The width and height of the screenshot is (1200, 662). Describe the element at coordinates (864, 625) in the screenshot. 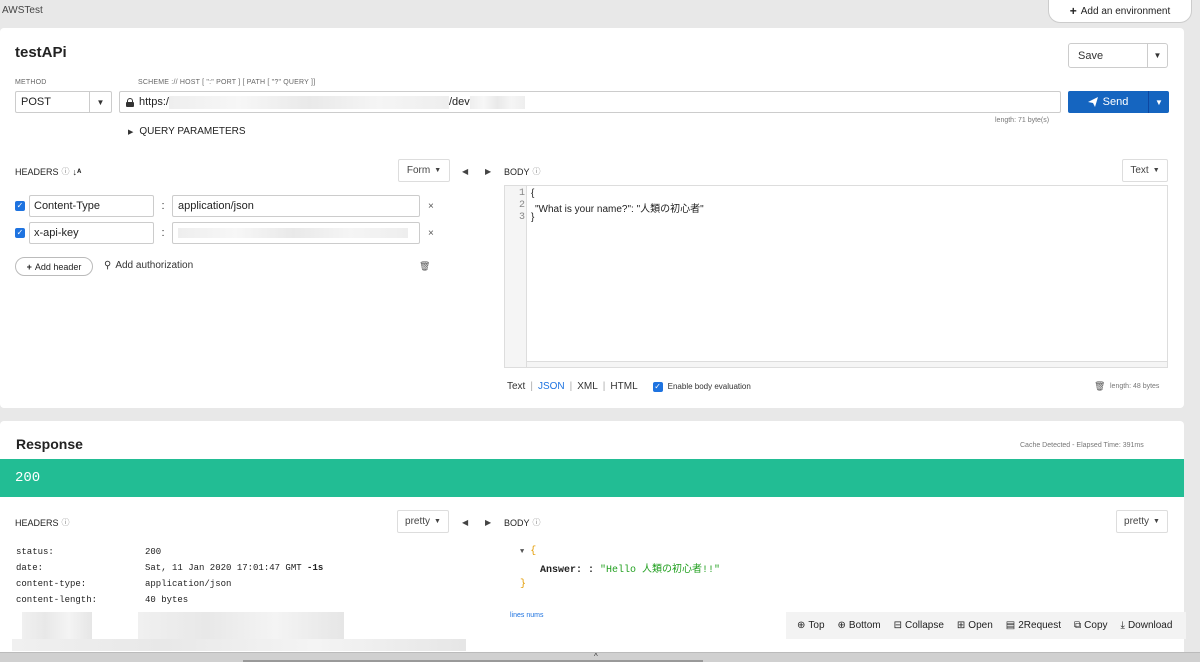

I see `bottom-label: Bottom` at that location.